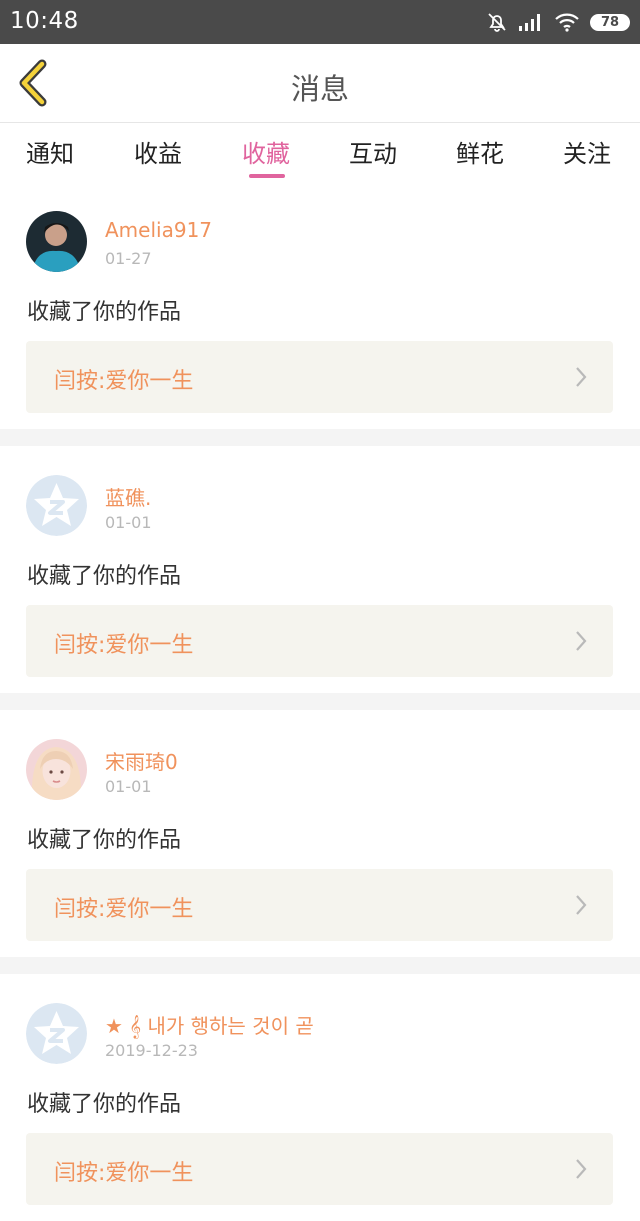 This screenshot has height=1221, width=640. I want to click on tab-flowers: 鲜花, so click(480, 151).